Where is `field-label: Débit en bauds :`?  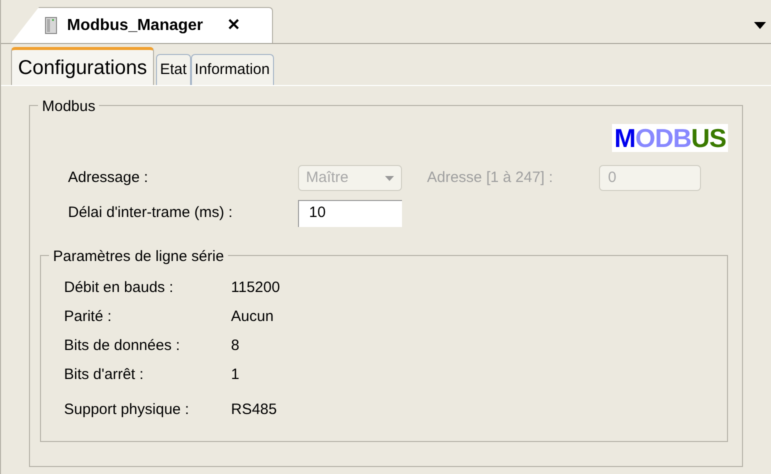
field-label: Débit en bauds : is located at coordinates (119, 288).